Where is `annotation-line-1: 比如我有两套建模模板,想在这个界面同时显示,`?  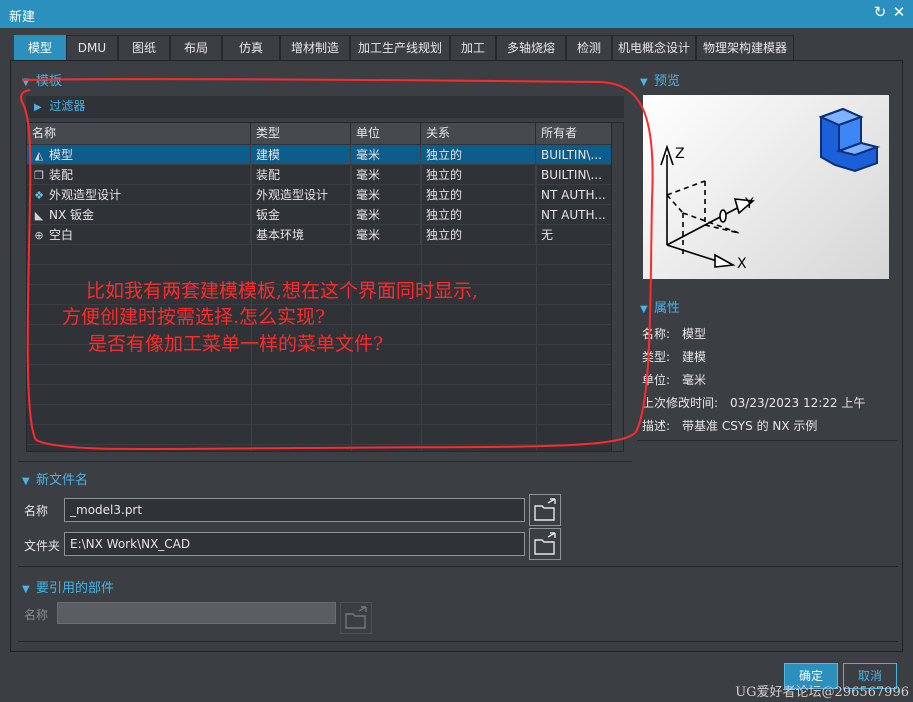 annotation-line-1: 比如我有两套建模模板,想在这个界面同时显示, is located at coordinates (282, 291).